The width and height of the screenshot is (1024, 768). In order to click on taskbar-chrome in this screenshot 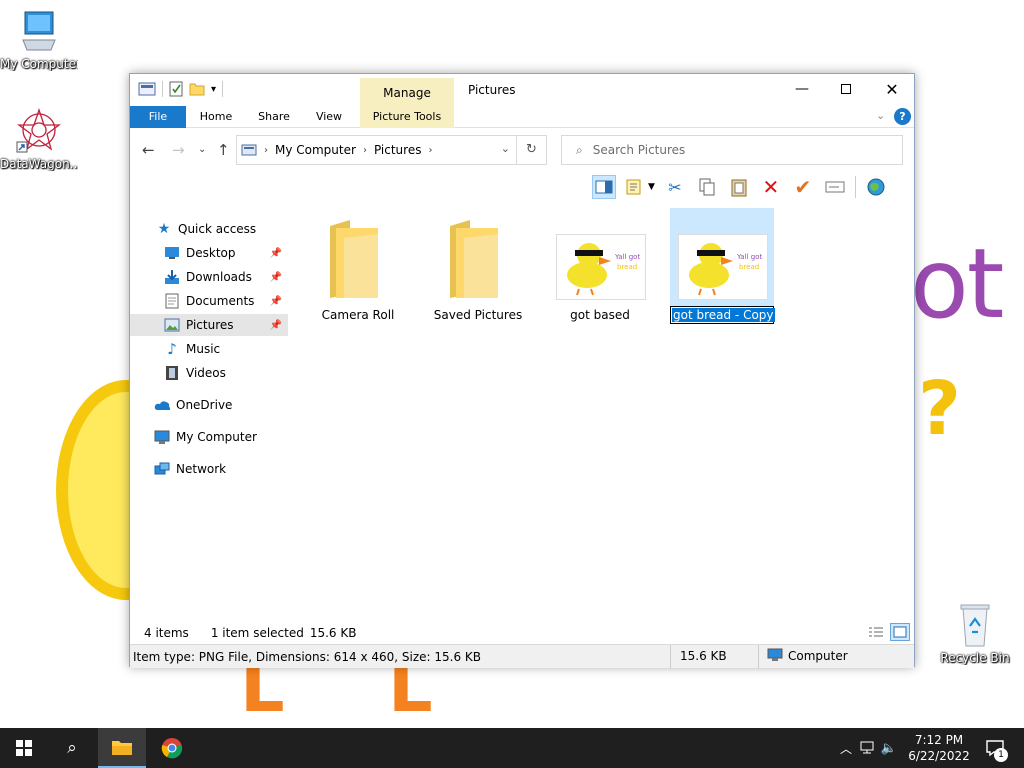, I will do `click(172, 748)`.